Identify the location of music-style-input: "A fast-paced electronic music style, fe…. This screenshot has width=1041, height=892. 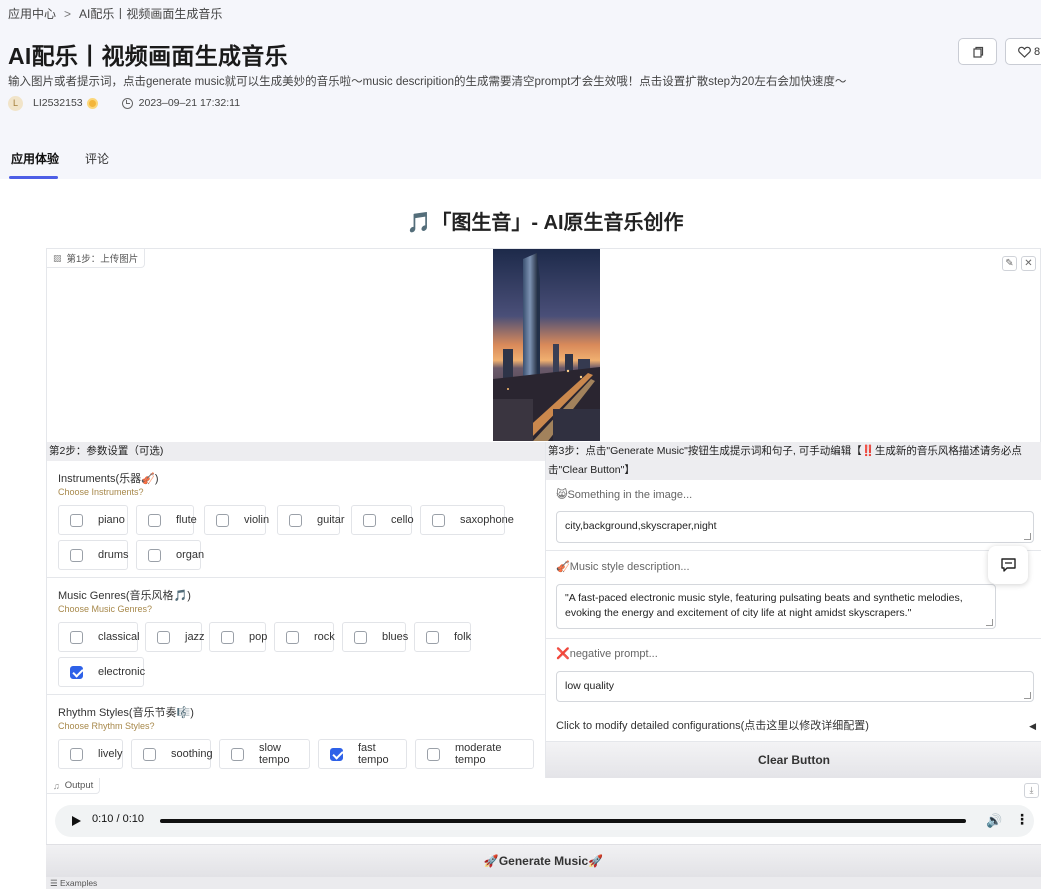
(776, 606).